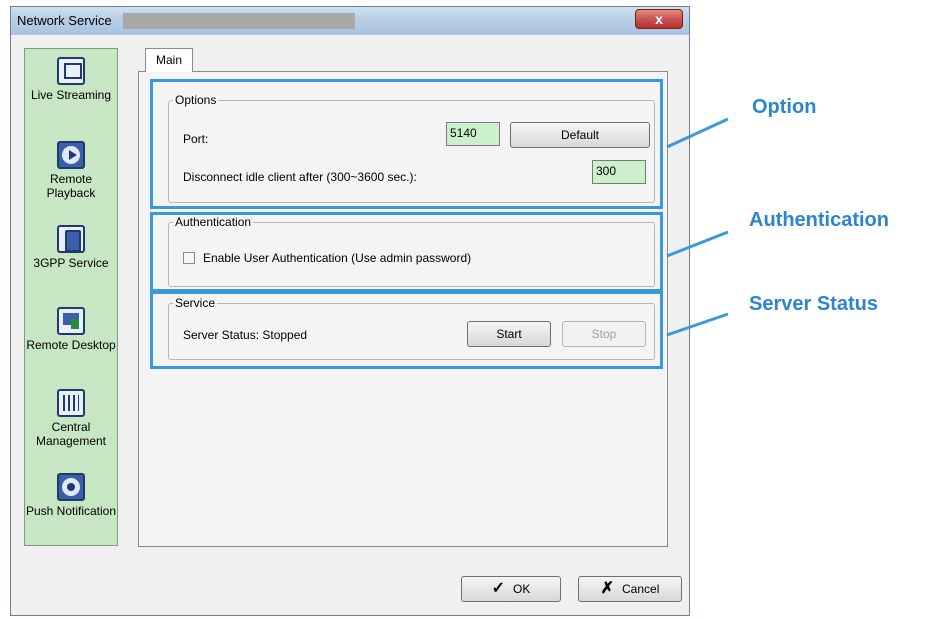 The height and width of the screenshot is (619, 945). I want to click on server-status-callout-line, so click(697, 324).